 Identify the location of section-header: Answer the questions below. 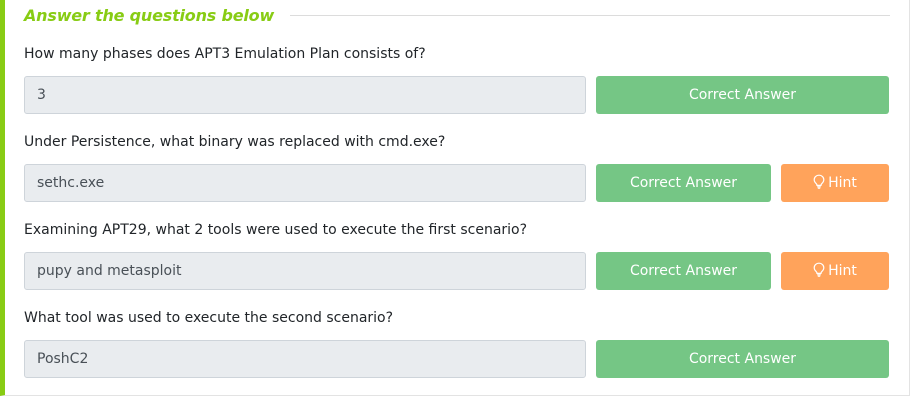
(457, 15).